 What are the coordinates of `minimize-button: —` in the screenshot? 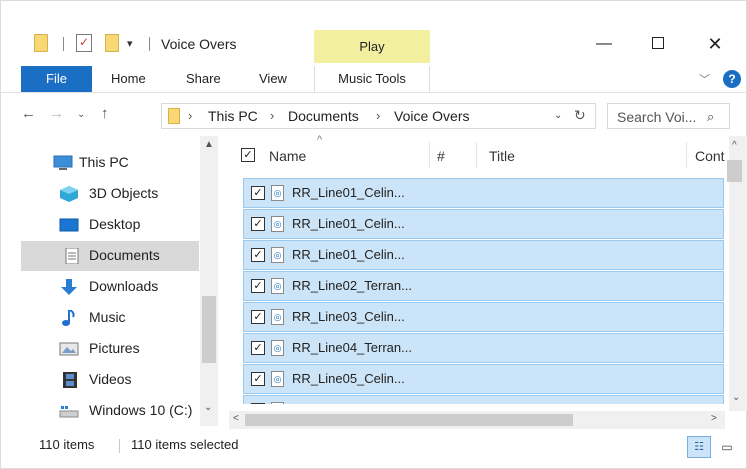 It's located at (604, 44).